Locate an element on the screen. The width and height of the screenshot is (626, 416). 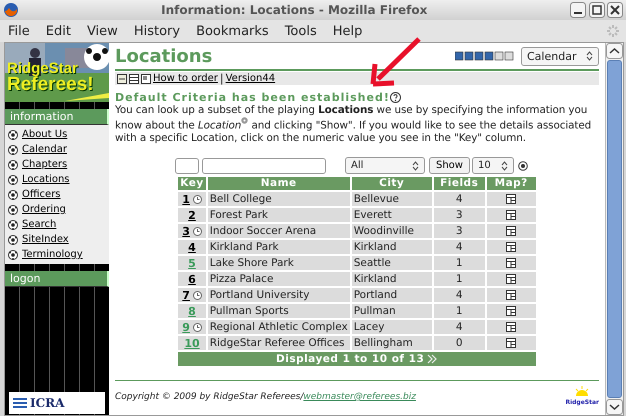
city-cell: Seattle is located at coordinates (392, 263).